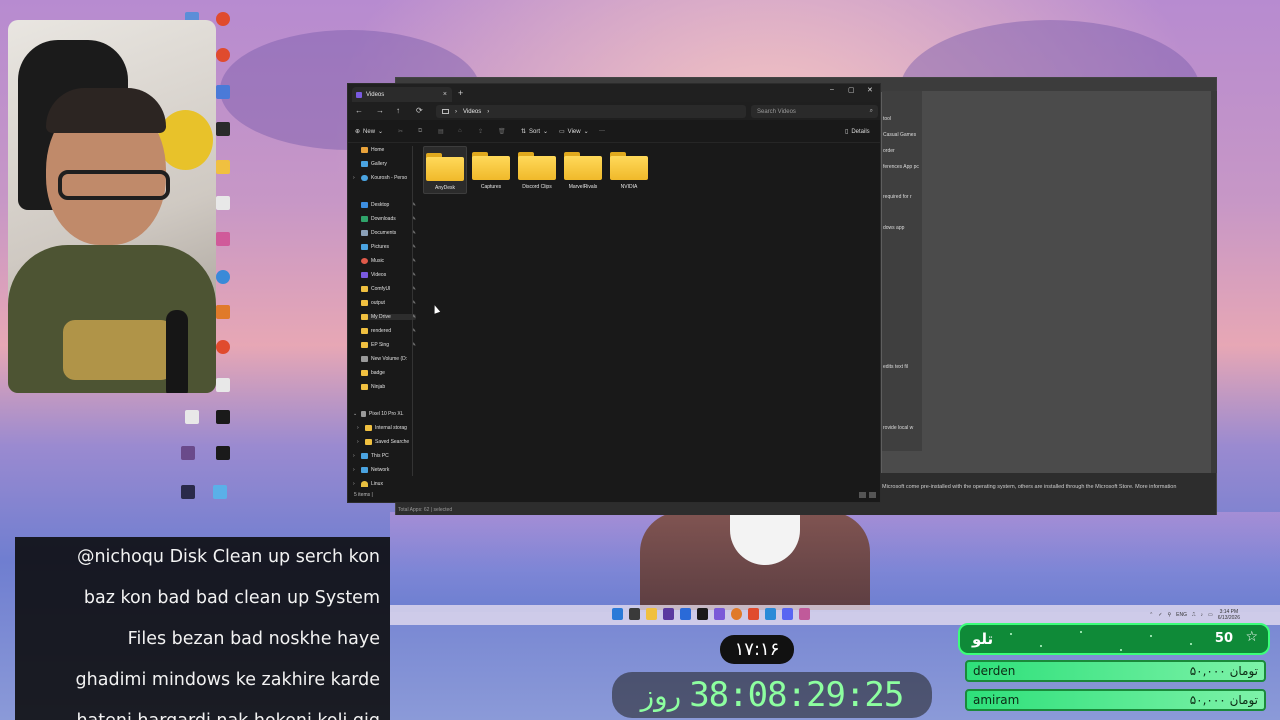 This screenshot has height=720, width=1280. Describe the element at coordinates (388, 205) in the screenshot. I see `sidebar-item-desktop: Desktop ✎` at that location.